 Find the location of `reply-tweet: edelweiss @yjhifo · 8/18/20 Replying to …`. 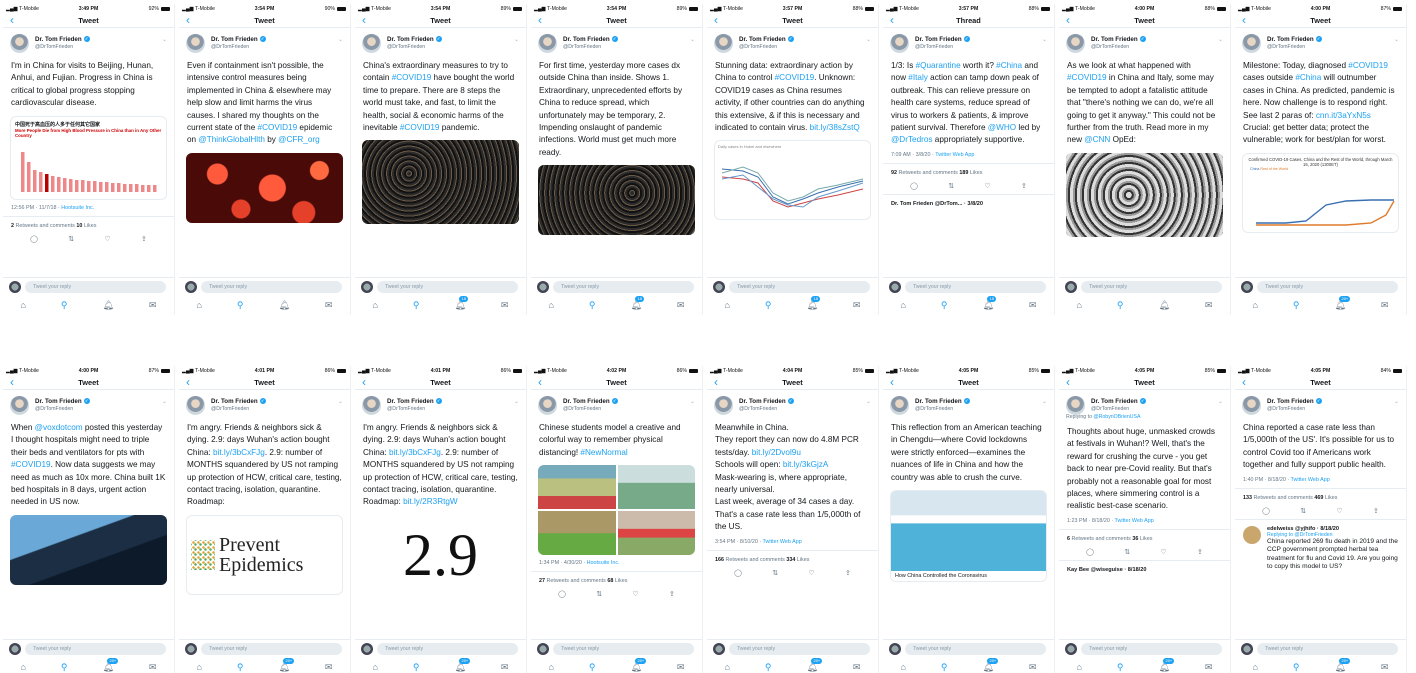

reply-tweet: edelweiss @yjhifo · 8/18/20 Replying to … is located at coordinates (1320, 545).